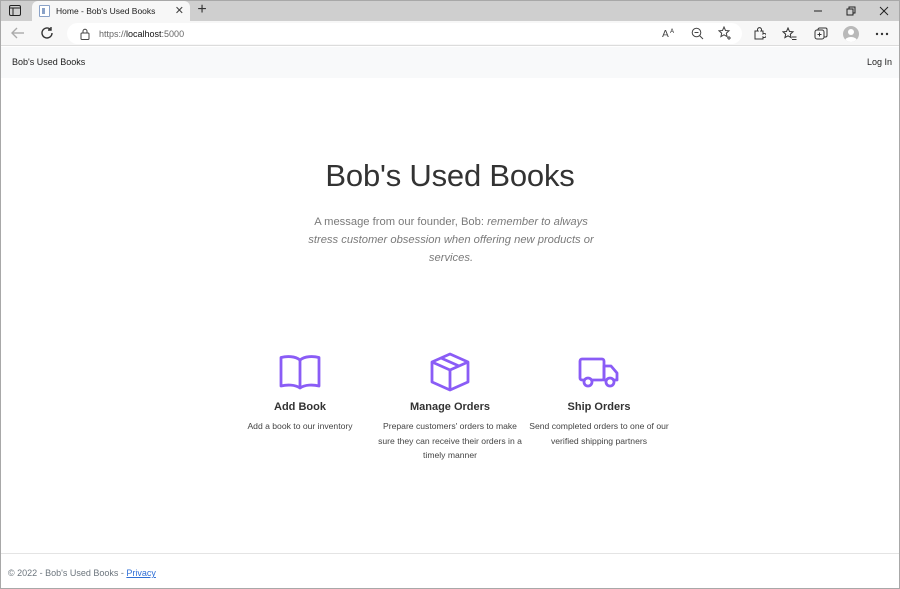 This screenshot has height=589, width=900. What do you see at coordinates (106, 11) in the screenshot?
I see `tab-title: Home - Bob's Used Books` at bounding box center [106, 11].